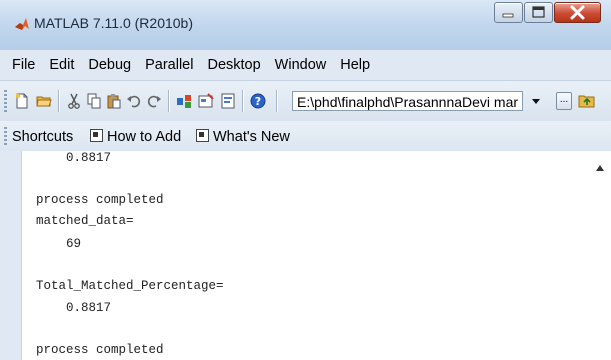 The width and height of the screenshot is (611, 360). I want to click on command-output-line: Total_Matched_Percentage=, so click(130, 286).